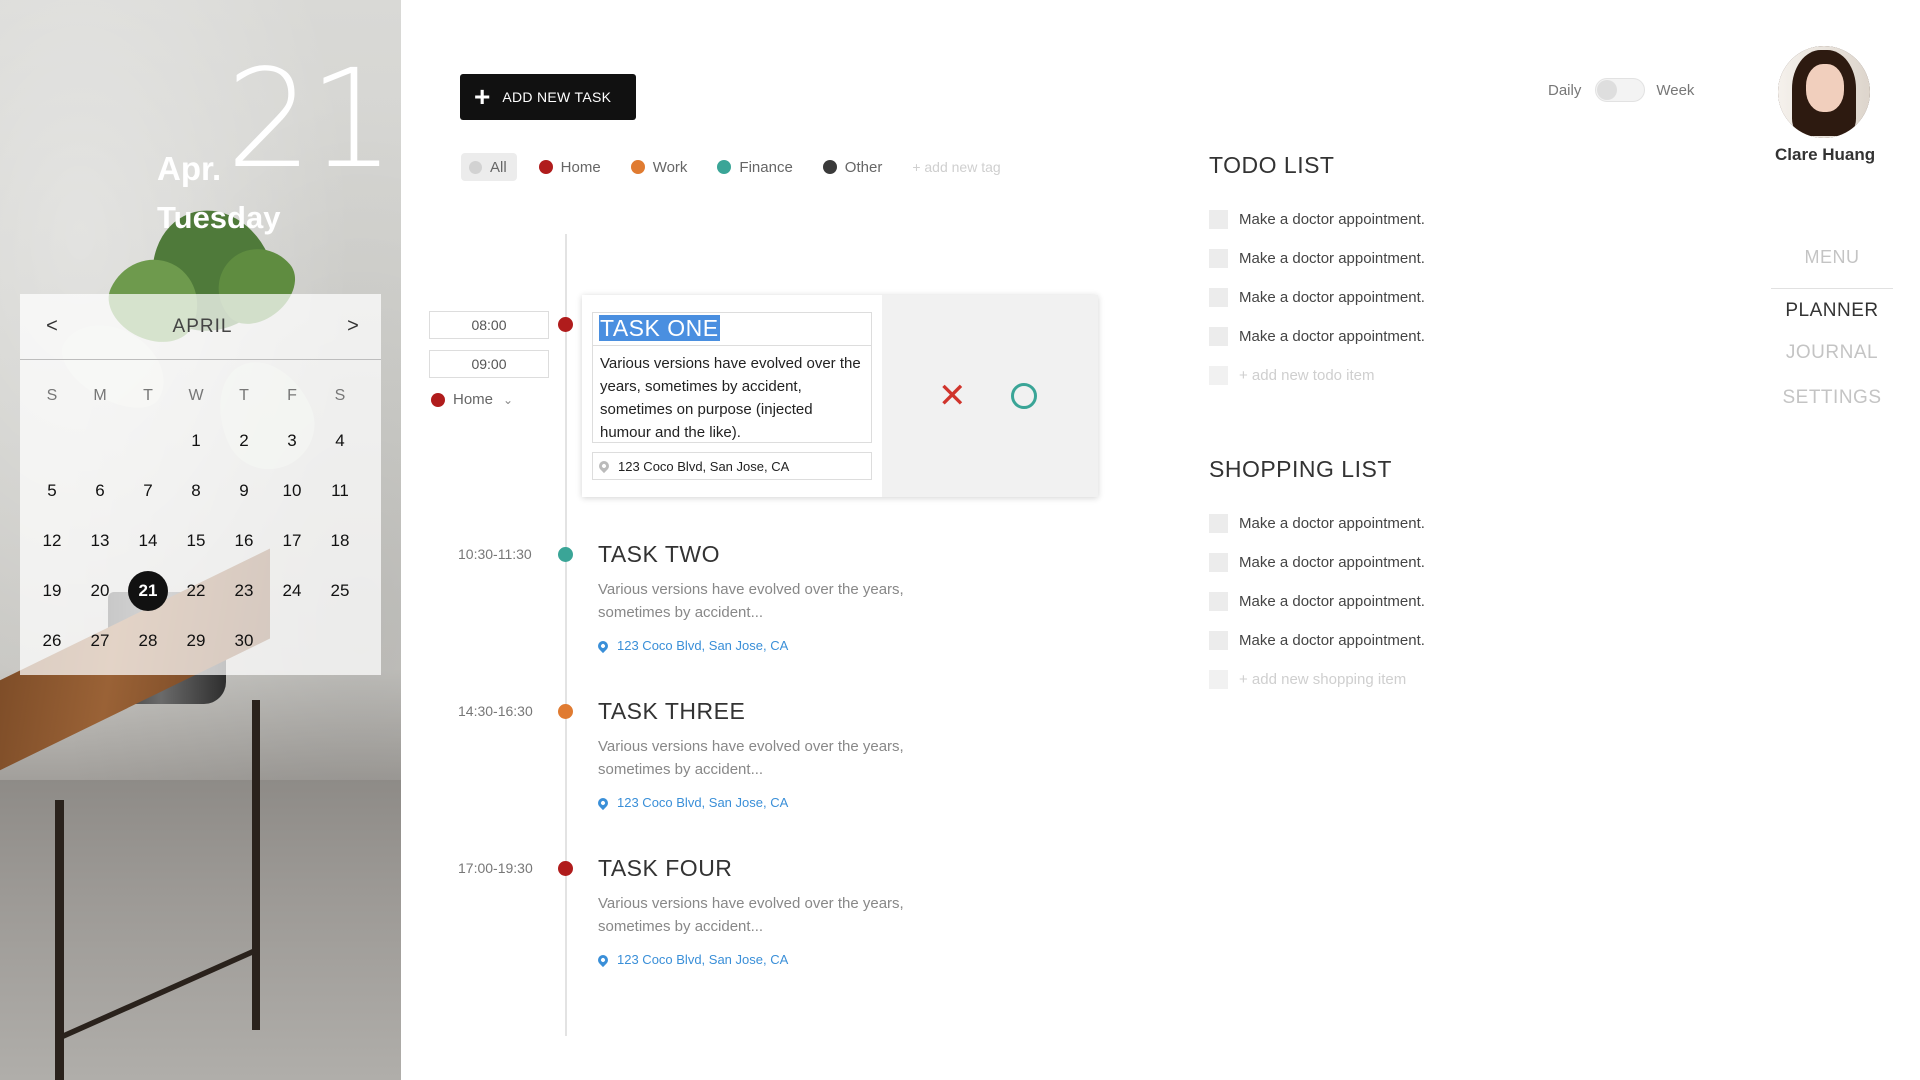 The height and width of the screenshot is (1080, 1920). Describe the element at coordinates (1832, 398) in the screenshot. I see `menu-item-settings: SETTINGS` at that location.